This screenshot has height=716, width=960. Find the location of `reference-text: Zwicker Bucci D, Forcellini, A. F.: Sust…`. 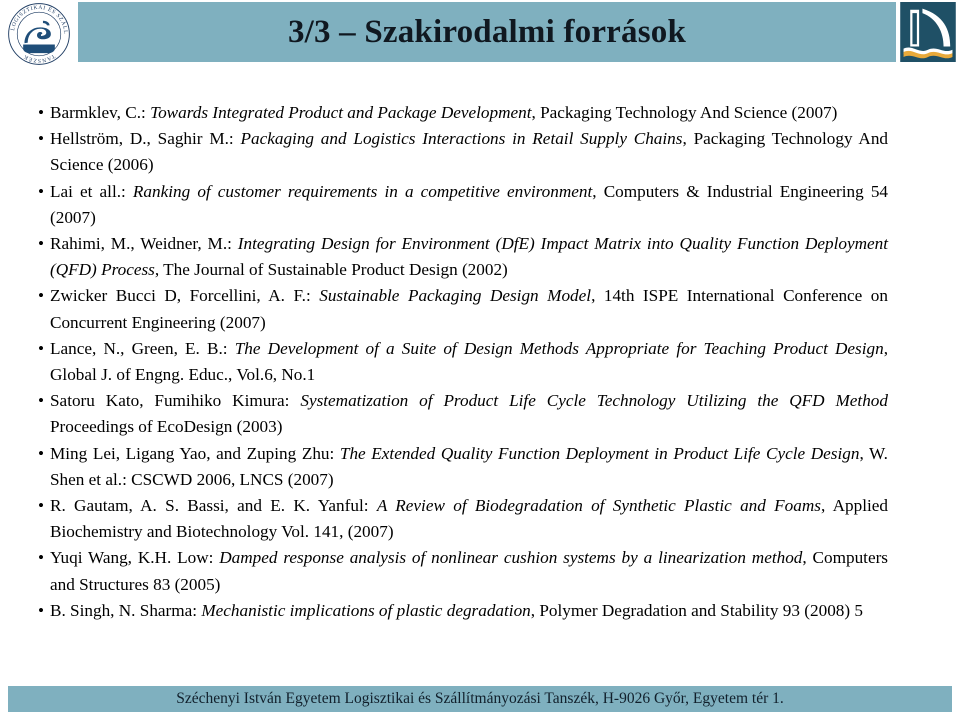

reference-text: Zwicker Bucci D, Forcellini, A. F.: Sust… is located at coordinates (469, 309).